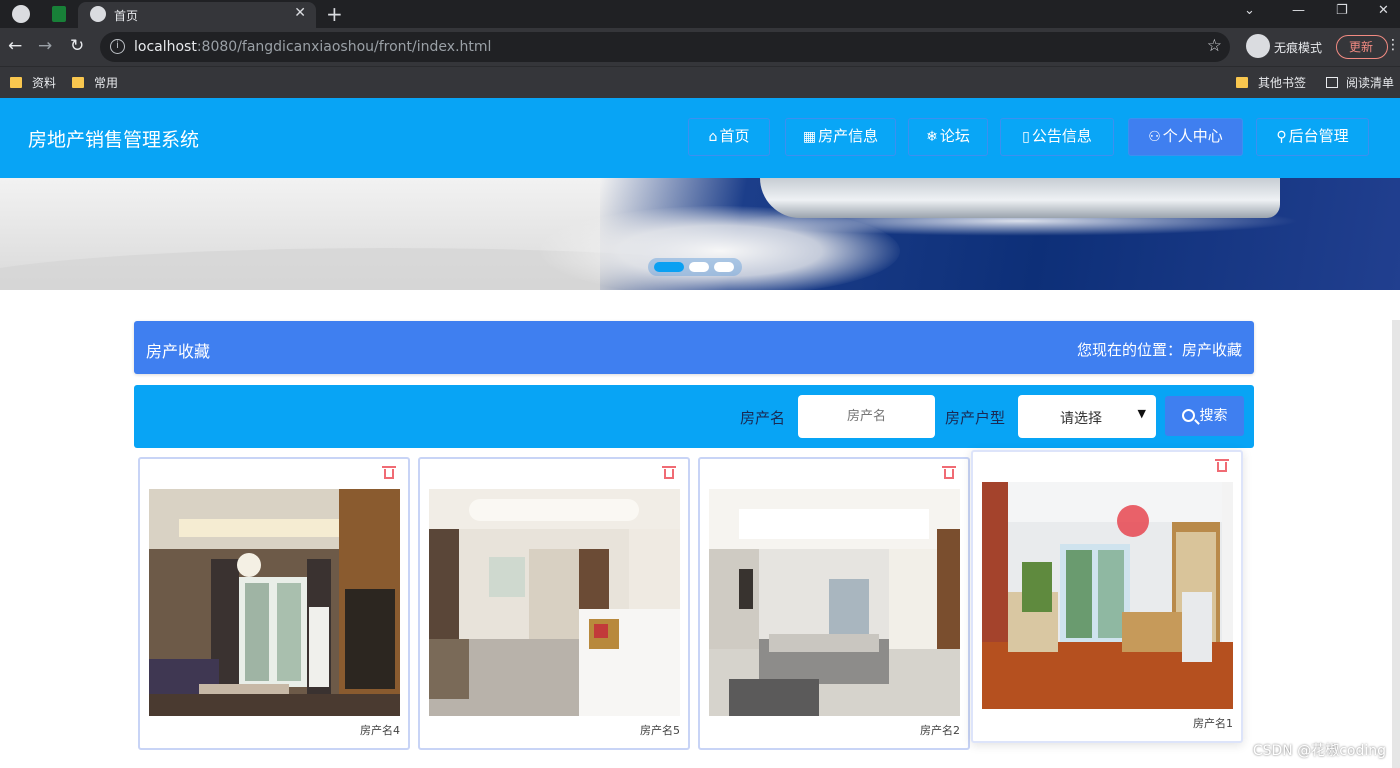  What do you see at coordinates (809, 137) in the screenshot?
I see `grid-icon: ▦` at bounding box center [809, 137].